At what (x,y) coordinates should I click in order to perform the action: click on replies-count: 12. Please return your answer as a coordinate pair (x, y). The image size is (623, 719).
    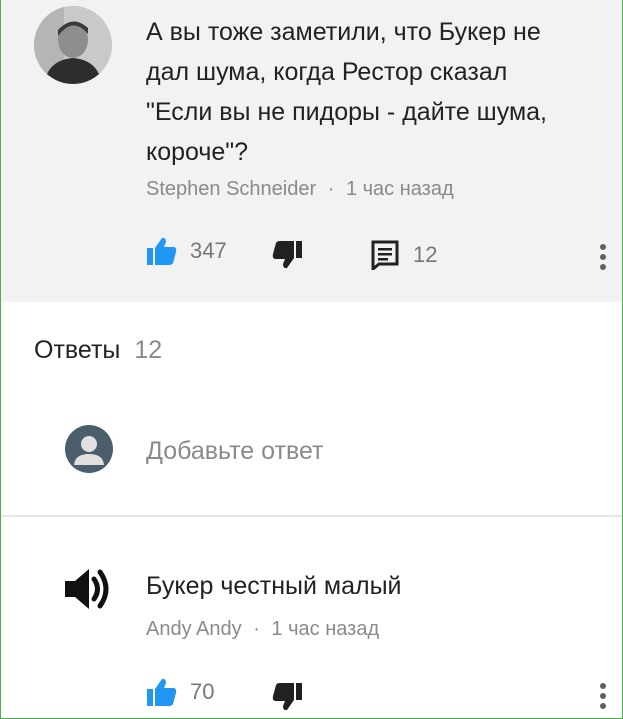
    Looking at the image, I should click on (425, 254).